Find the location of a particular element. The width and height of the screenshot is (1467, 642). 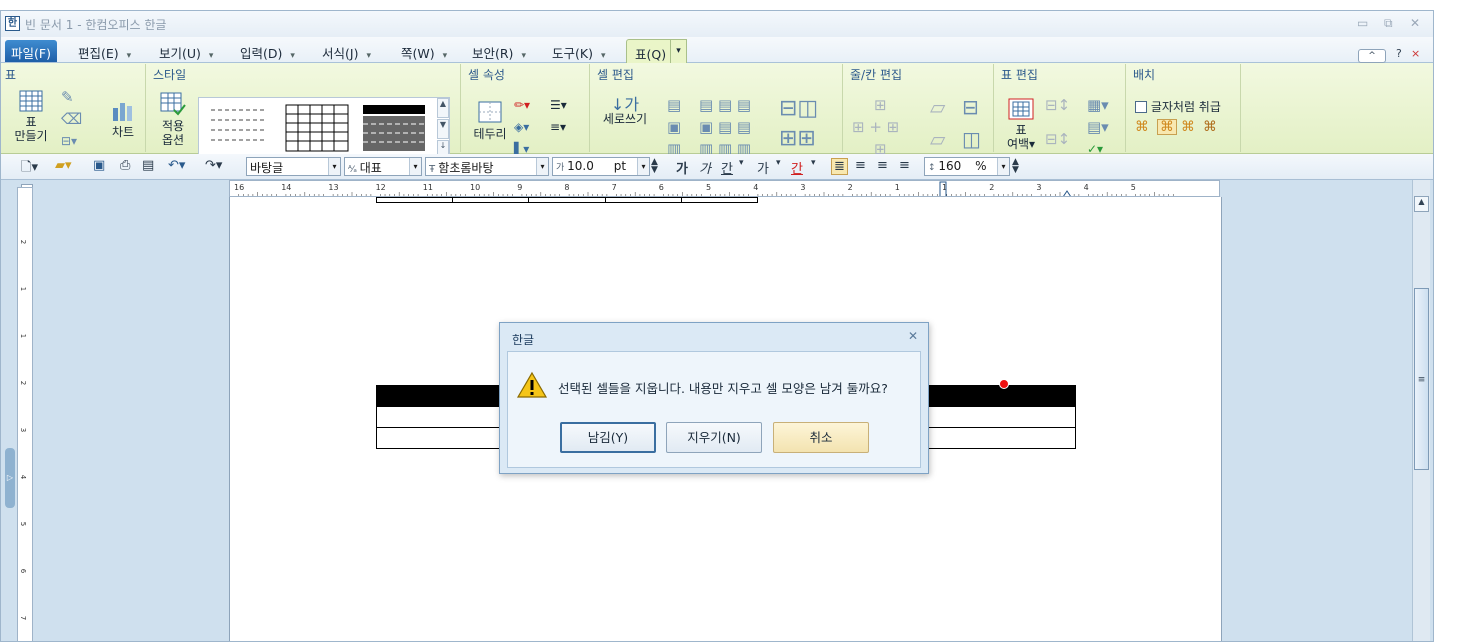

scrollbar-thumb: ≡ is located at coordinates (1421, 379).